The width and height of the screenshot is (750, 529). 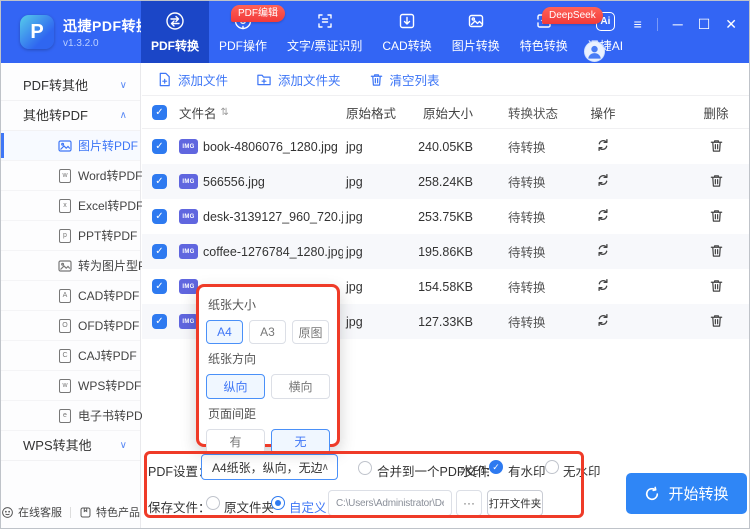 I want to click on save-path-input, so click(x=390, y=503).